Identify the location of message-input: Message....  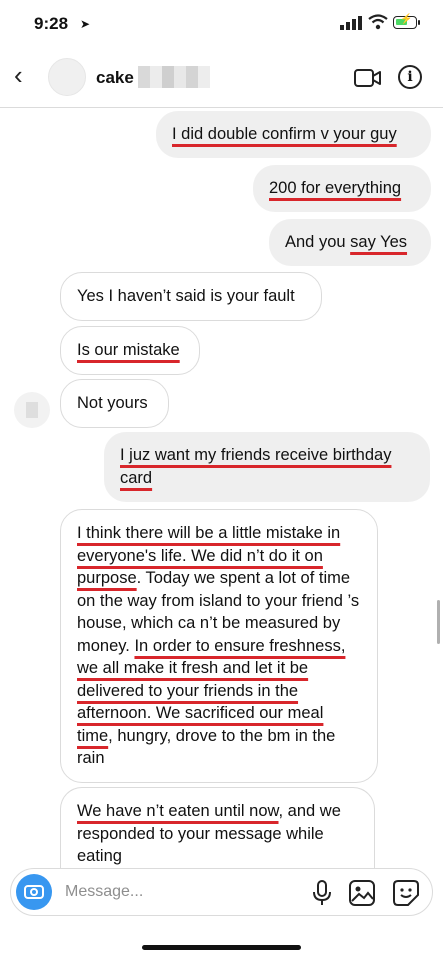
(104, 892).